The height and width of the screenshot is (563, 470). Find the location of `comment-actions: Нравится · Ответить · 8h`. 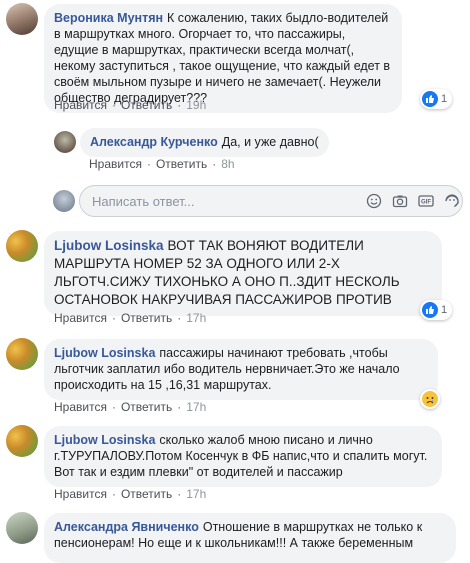

comment-actions: Нравится · Ответить · 8h is located at coordinates (162, 164).